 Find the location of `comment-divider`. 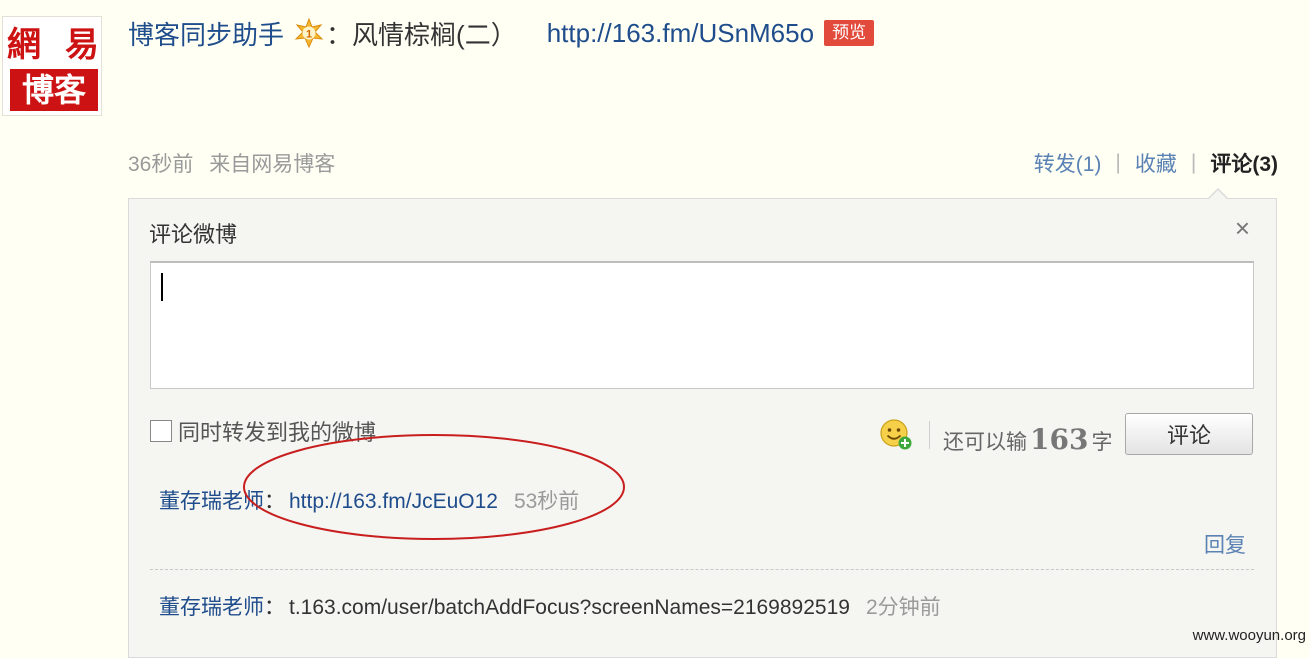

comment-divider is located at coordinates (702, 569).